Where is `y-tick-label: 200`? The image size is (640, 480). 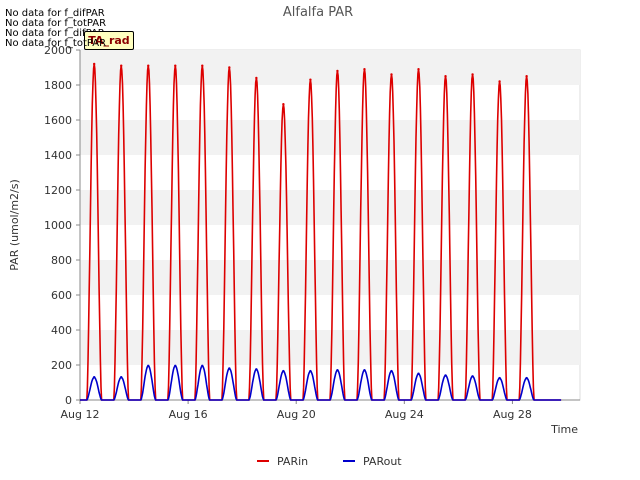
y-tick-label: 200 is located at coordinates (61, 365).